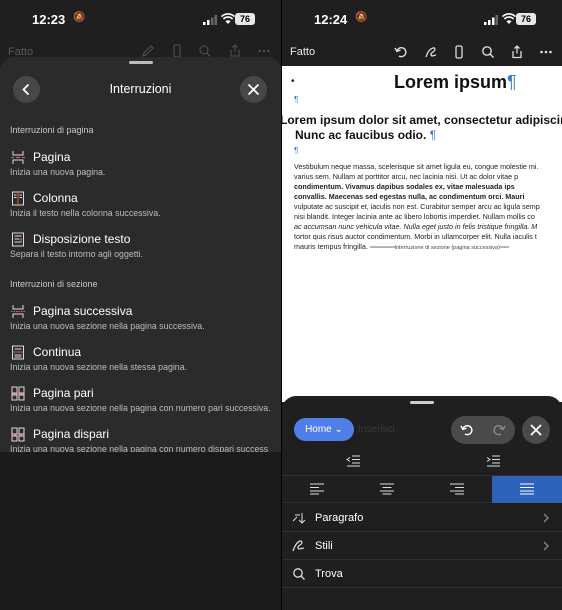 The width and height of the screenshot is (562, 610). I want to click on section-header-page-breaks: Interruzioni di pagina, so click(52, 130).